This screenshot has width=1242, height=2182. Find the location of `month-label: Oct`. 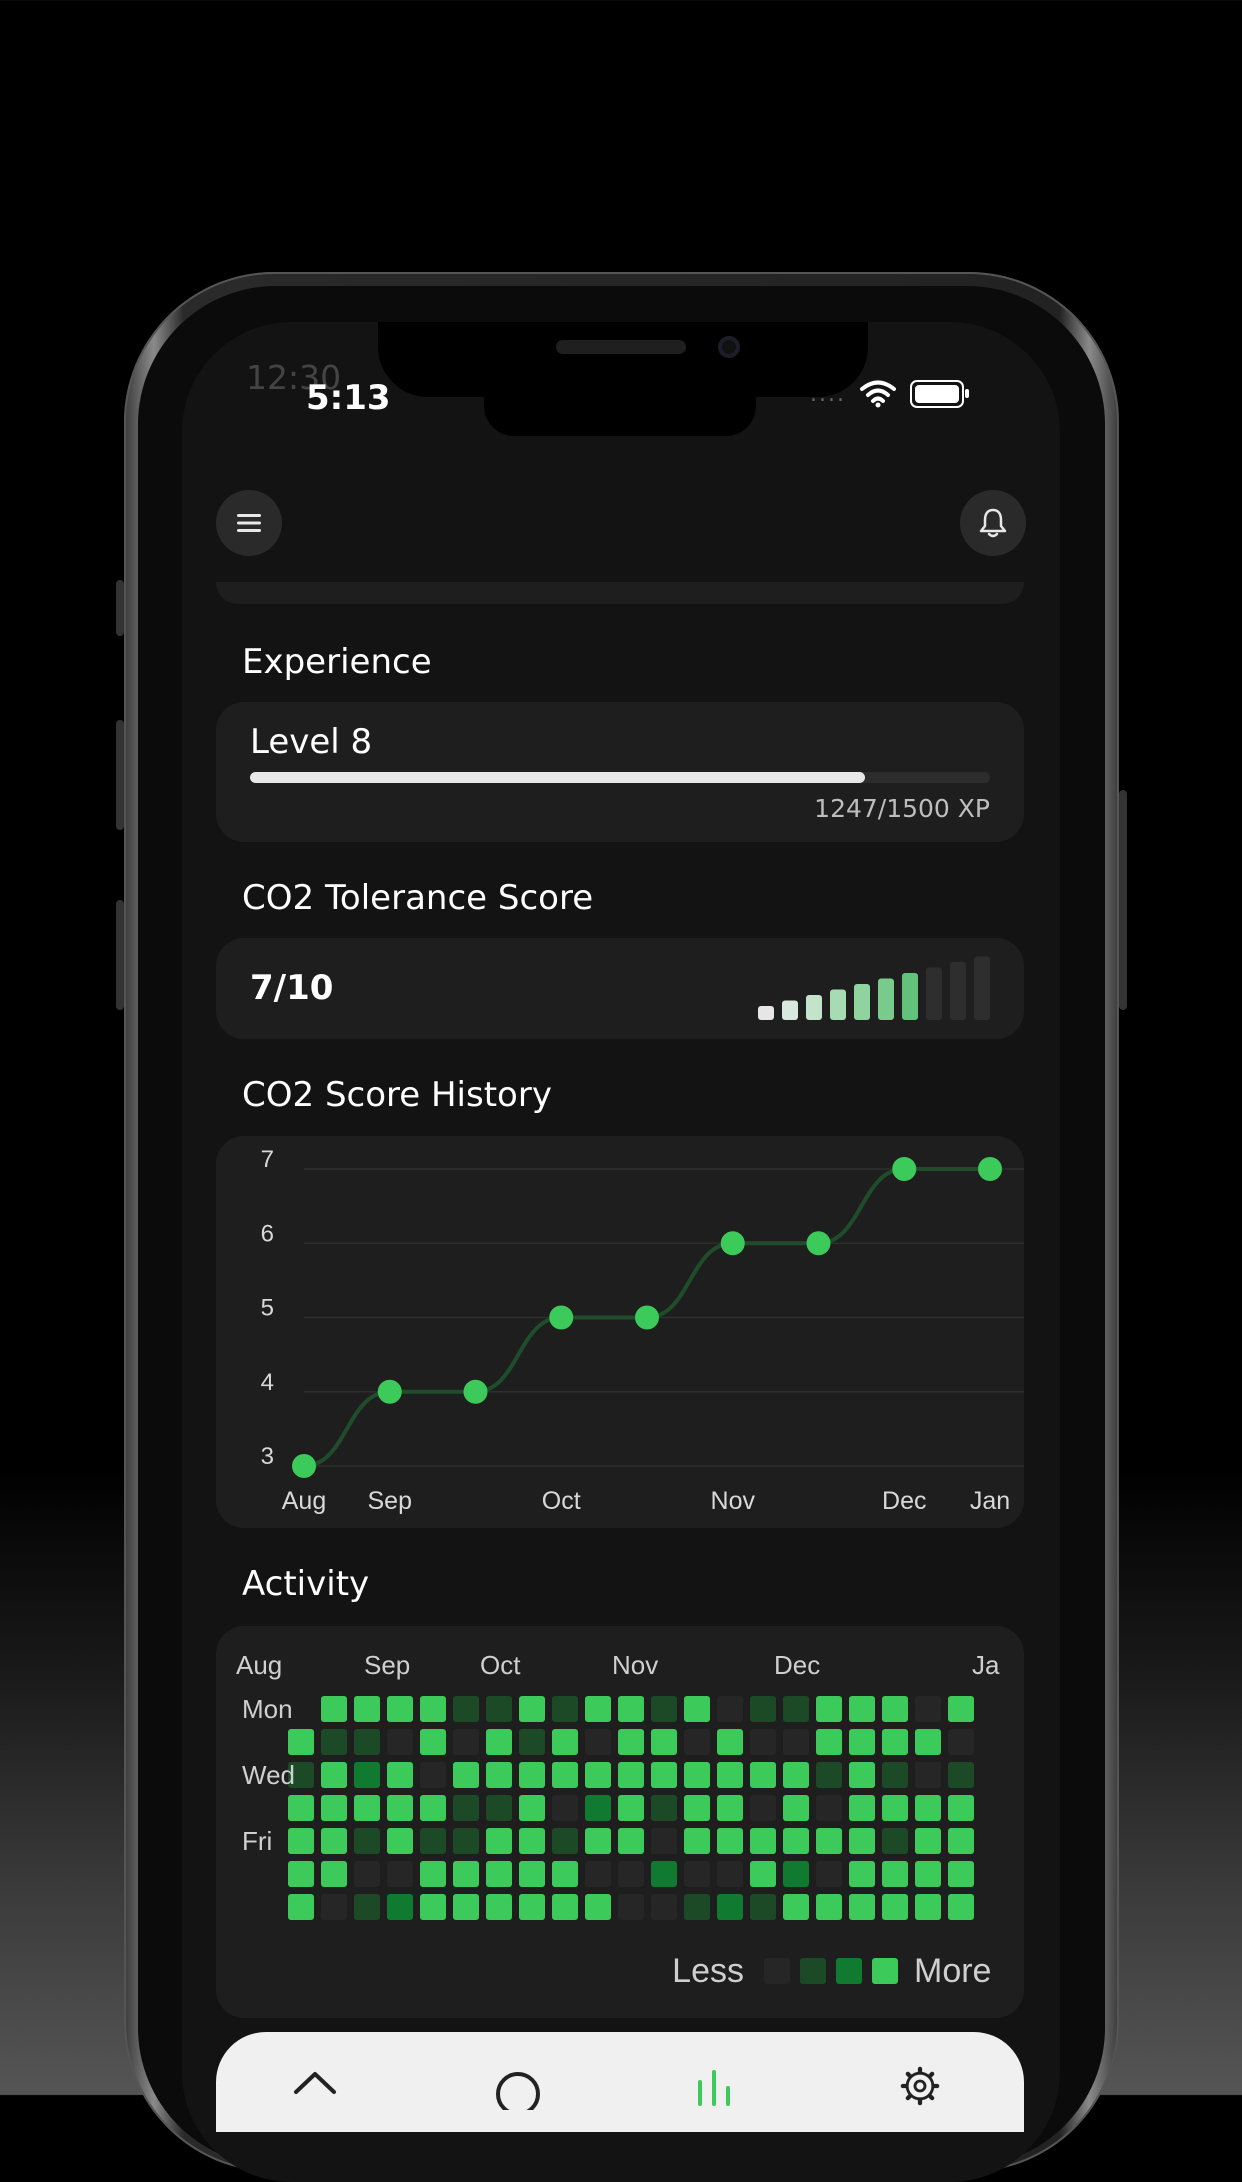

month-label: Oct is located at coordinates (500, 1665).